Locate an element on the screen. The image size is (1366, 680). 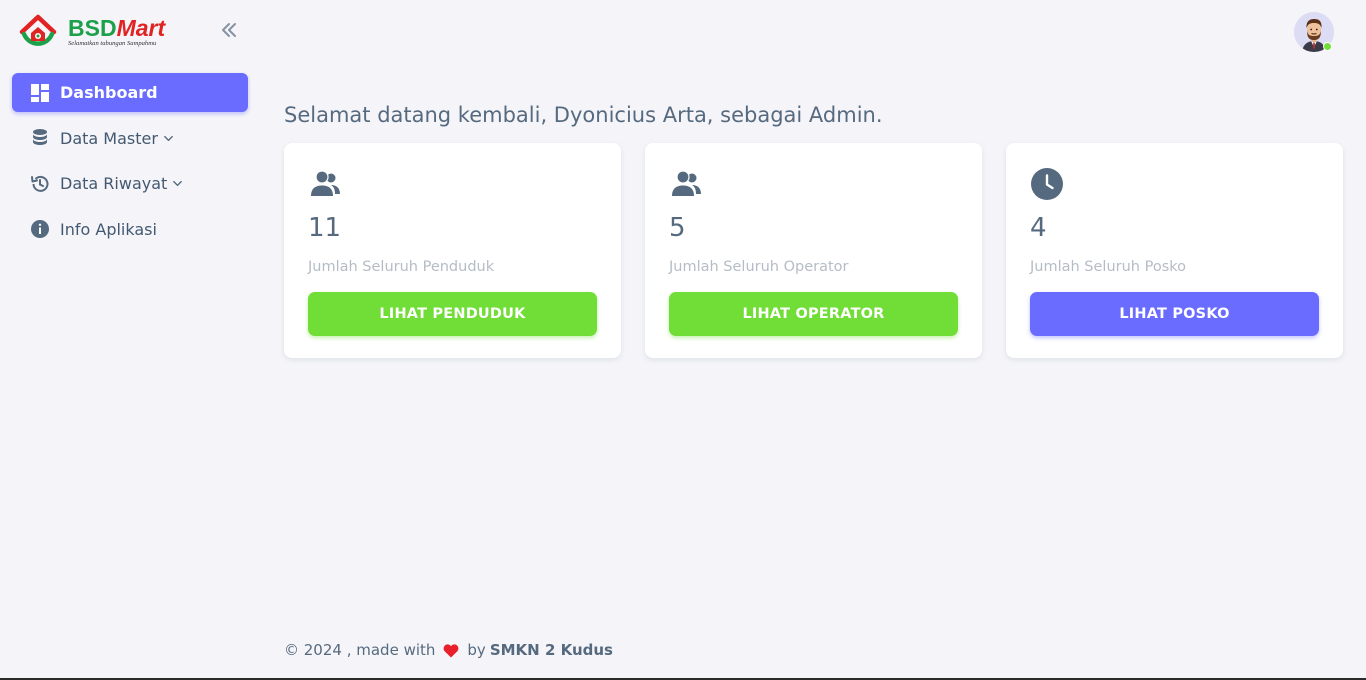
footer-by: by is located at coordinates (476, 650).